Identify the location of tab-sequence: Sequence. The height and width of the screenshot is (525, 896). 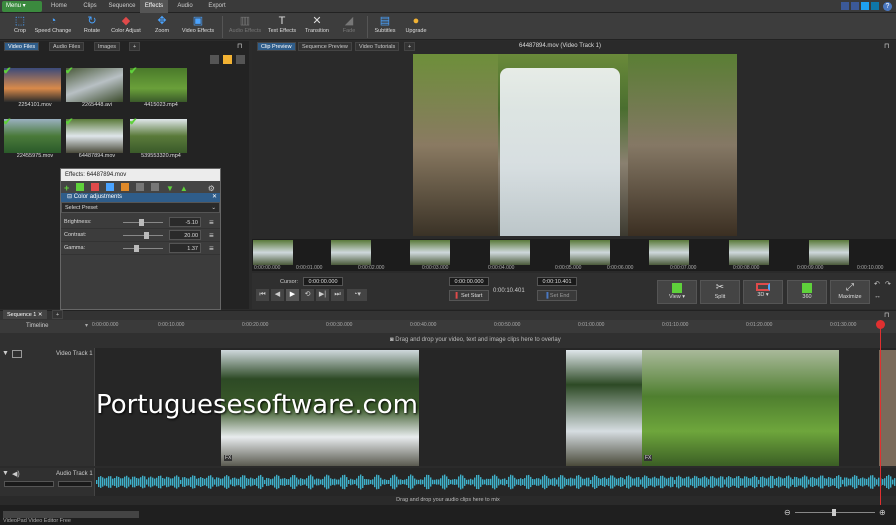
(122, 6).